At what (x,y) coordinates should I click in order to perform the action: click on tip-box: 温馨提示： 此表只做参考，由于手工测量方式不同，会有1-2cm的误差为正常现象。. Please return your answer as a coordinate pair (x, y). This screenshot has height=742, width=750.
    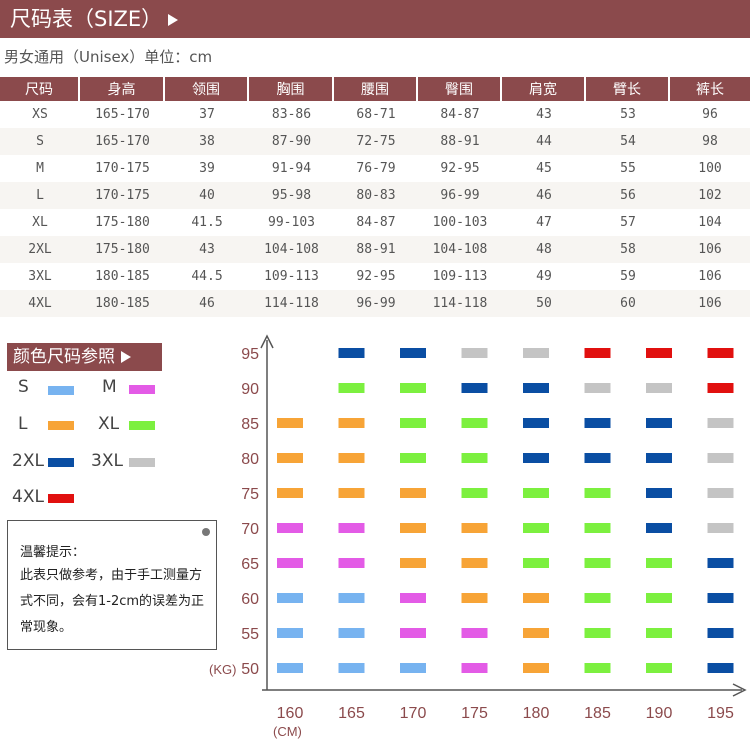
    Looking at the image, I should click on (112, 585).